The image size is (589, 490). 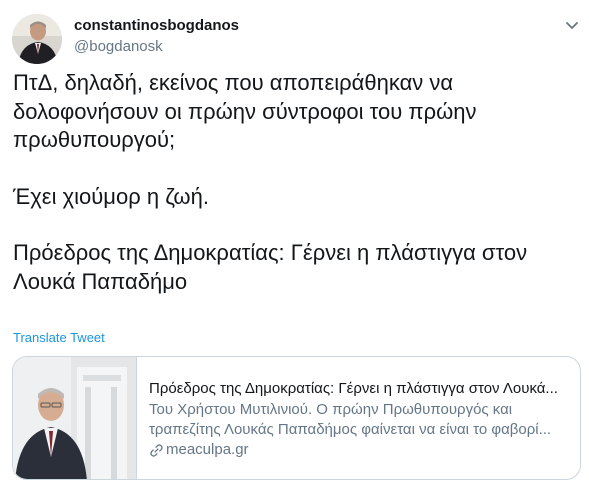 I want to click on link-icon, so click(x=156, y=450).